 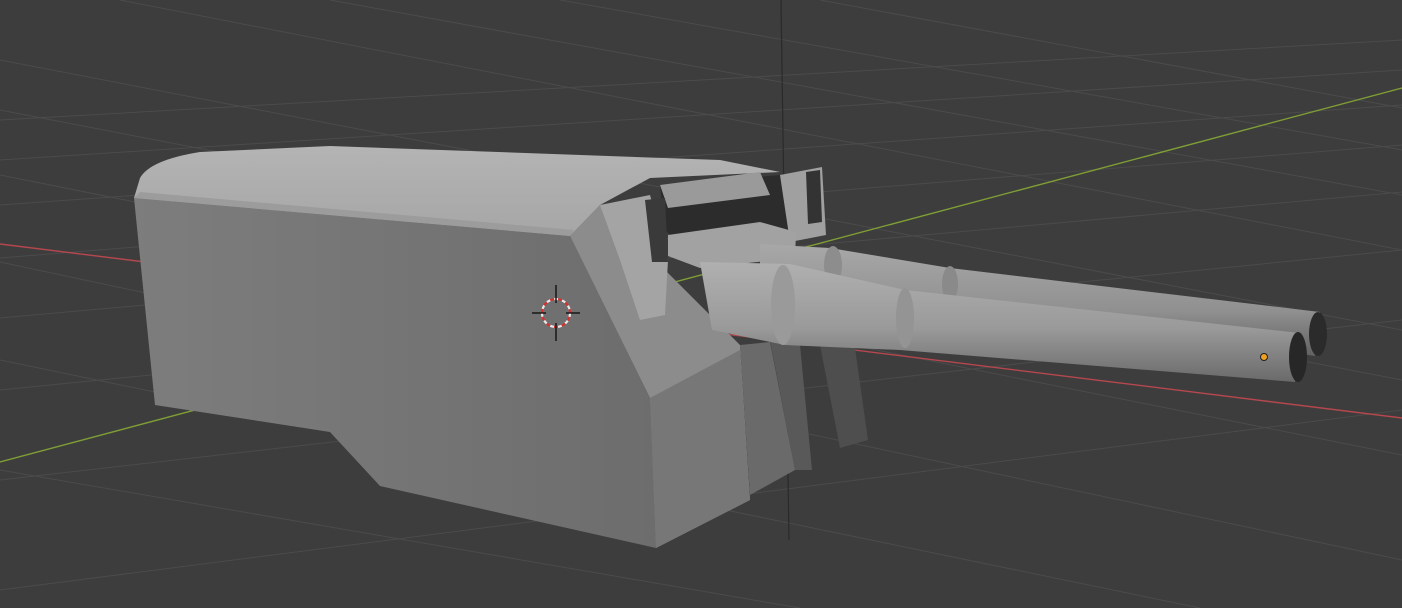 What do you see at coordinates (814, 197) in the screenshot?
I see `right-cheek-slot` at bounding box center [814, 197].